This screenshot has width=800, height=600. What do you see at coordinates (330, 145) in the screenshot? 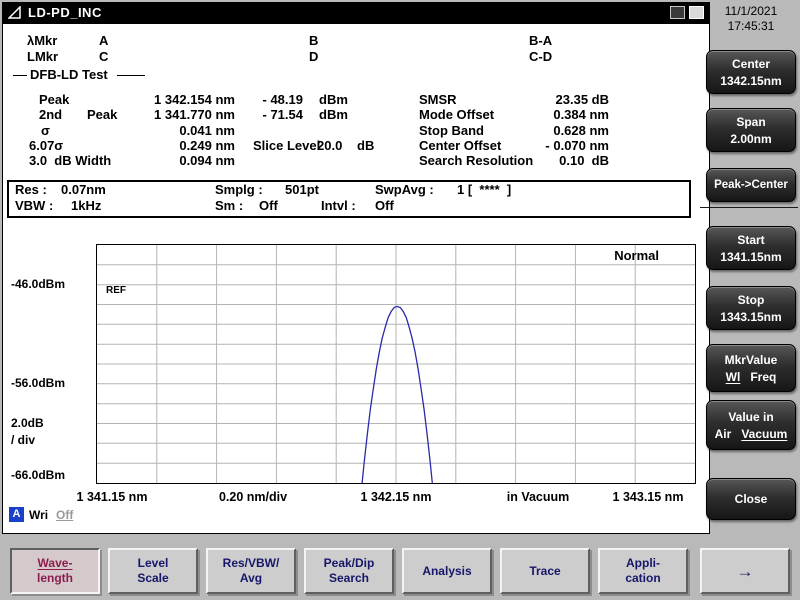
I see `slice-level-value: 20.0` at bounding box center [330, 145].